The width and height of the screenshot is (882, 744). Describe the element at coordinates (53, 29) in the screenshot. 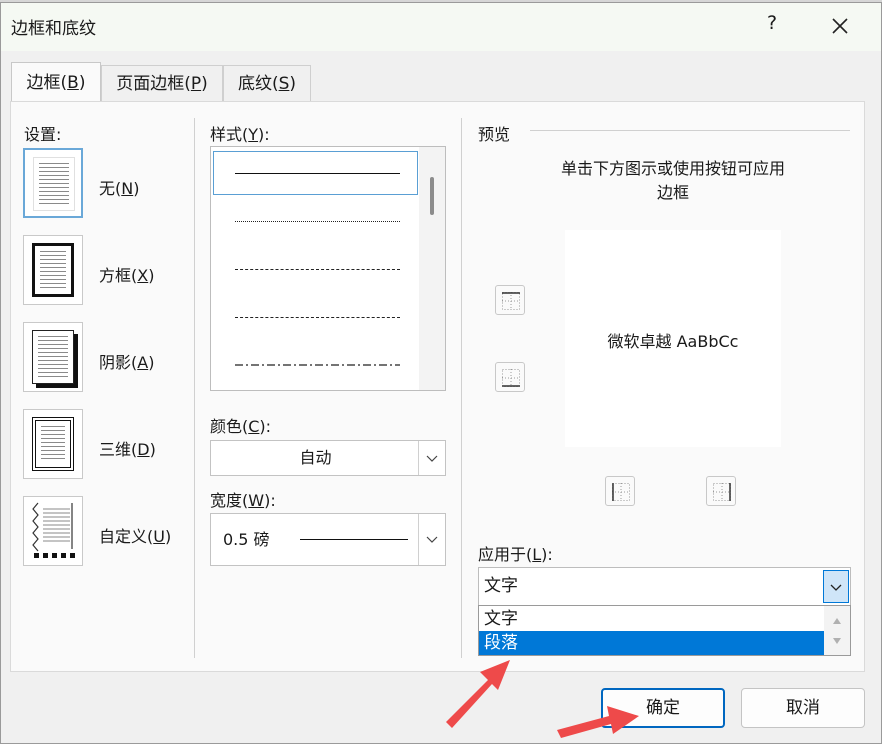

I see `dialog-title: 边框和底纹` at that location.